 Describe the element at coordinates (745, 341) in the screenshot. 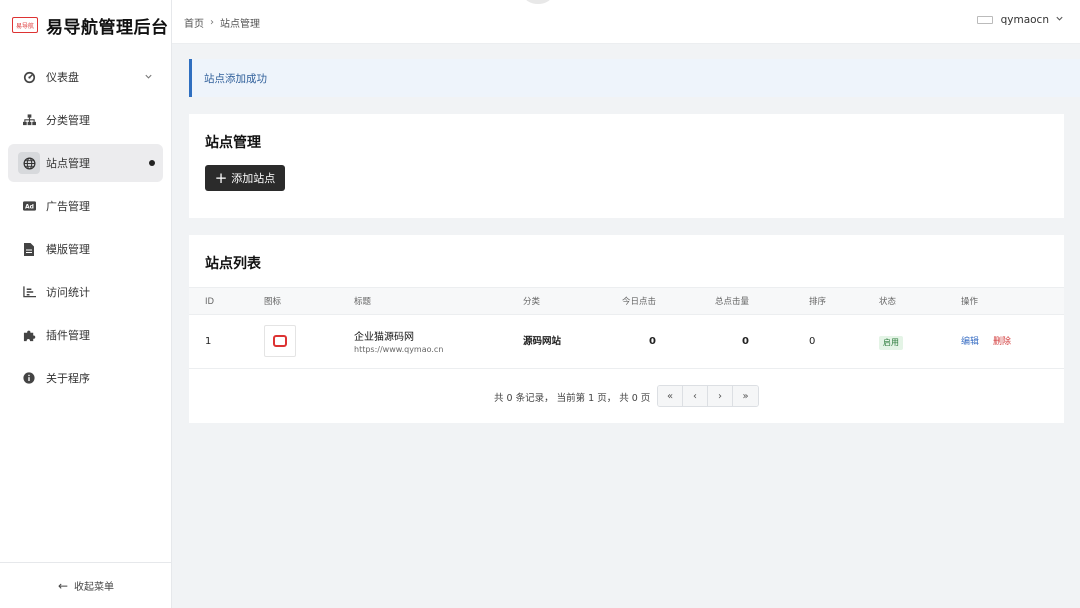

I see `row-total-clicks: 0` at that location.